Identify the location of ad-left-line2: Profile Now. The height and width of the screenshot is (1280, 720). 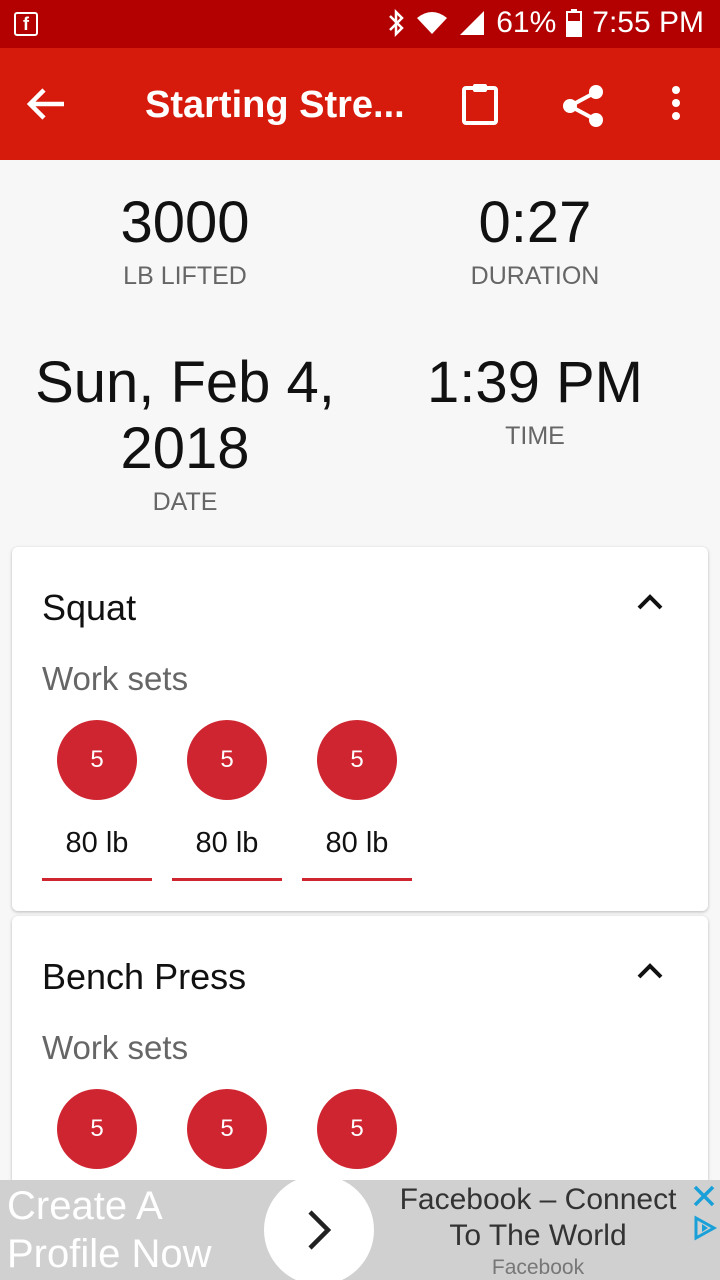
(109, 1254).